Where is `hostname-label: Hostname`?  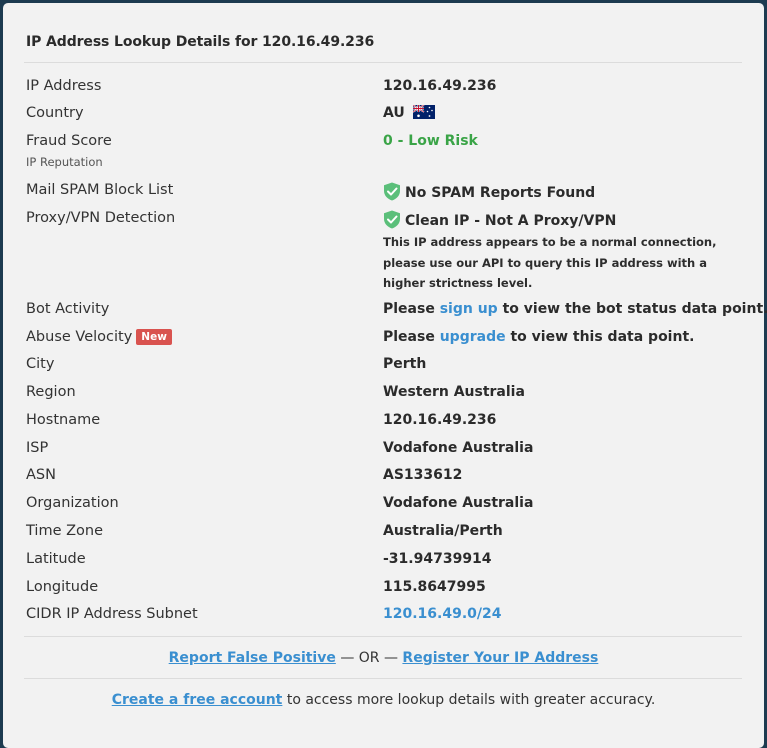 hostname-label: Hostname is located at coordinates (63, 420).